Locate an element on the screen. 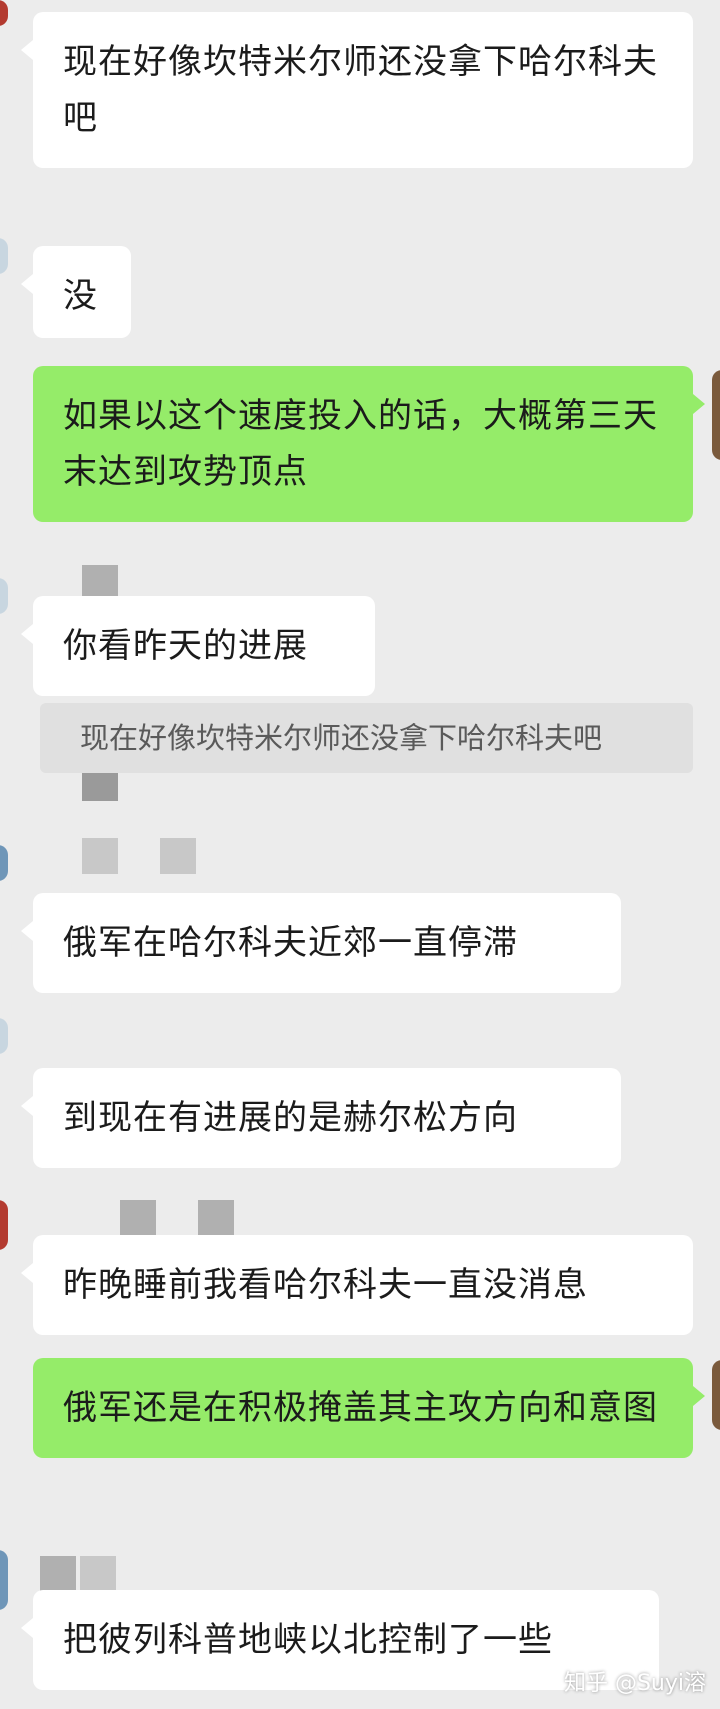 The image size is (720, 1709). message-text: 你看昨天的进展 is located at coordinates (185, 646).